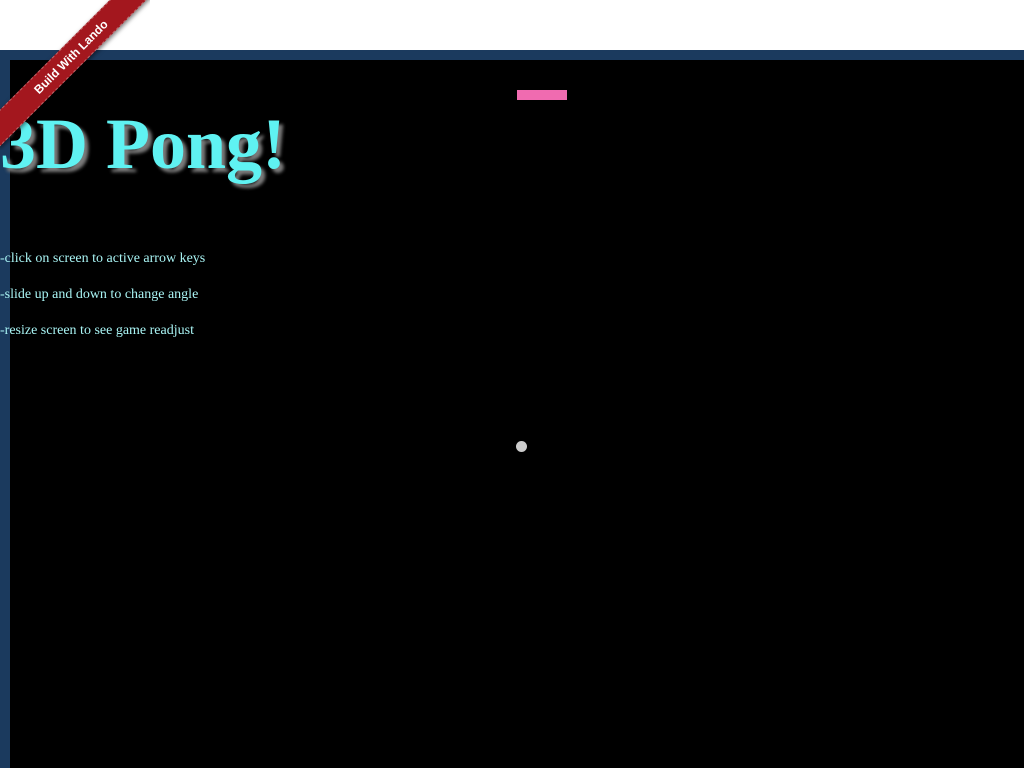 The width and height of the screenshot is (1024, 768). I want to click on instruction-resize: -resize screen to see game readjust, so click(97, 330).